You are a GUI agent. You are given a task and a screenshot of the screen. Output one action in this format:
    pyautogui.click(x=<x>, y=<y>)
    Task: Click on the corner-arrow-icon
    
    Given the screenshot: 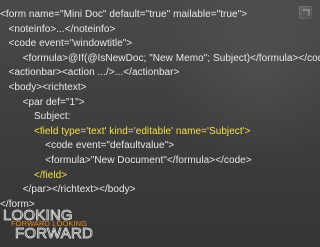 What is the action you would take?
    pyautogui.click(x=305, y=12)
    